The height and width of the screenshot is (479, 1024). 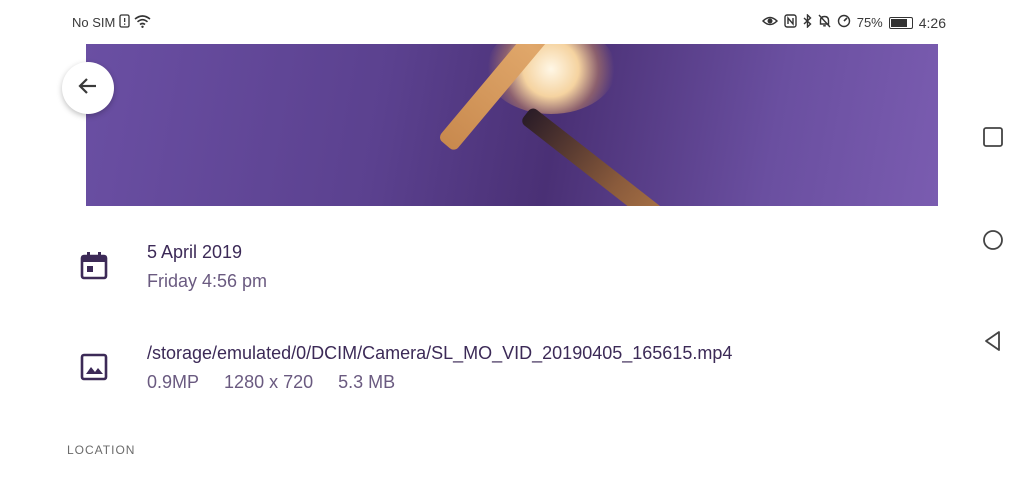 What do you see at coordinates (367, 382) in the screenshot?
I see `file-size: 5.3 MB` at bounding box center [367, 382].